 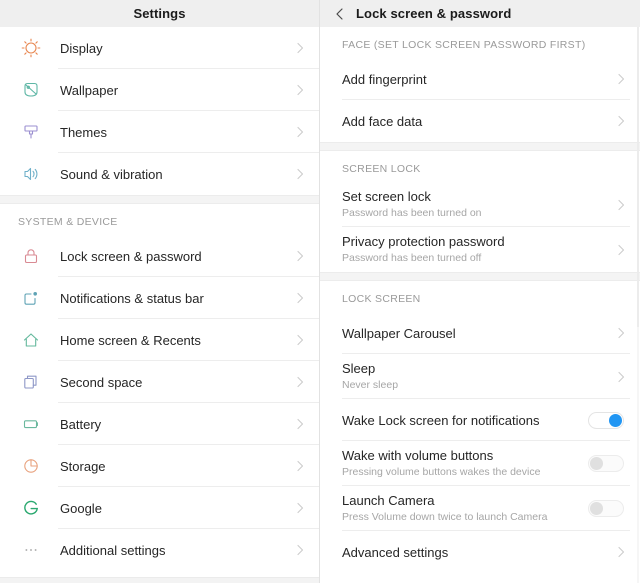 What do you see at coordinates (81, 508) in the screenshot?
I see `sidebar-item-label: Google` at bounding box center [81, 508].